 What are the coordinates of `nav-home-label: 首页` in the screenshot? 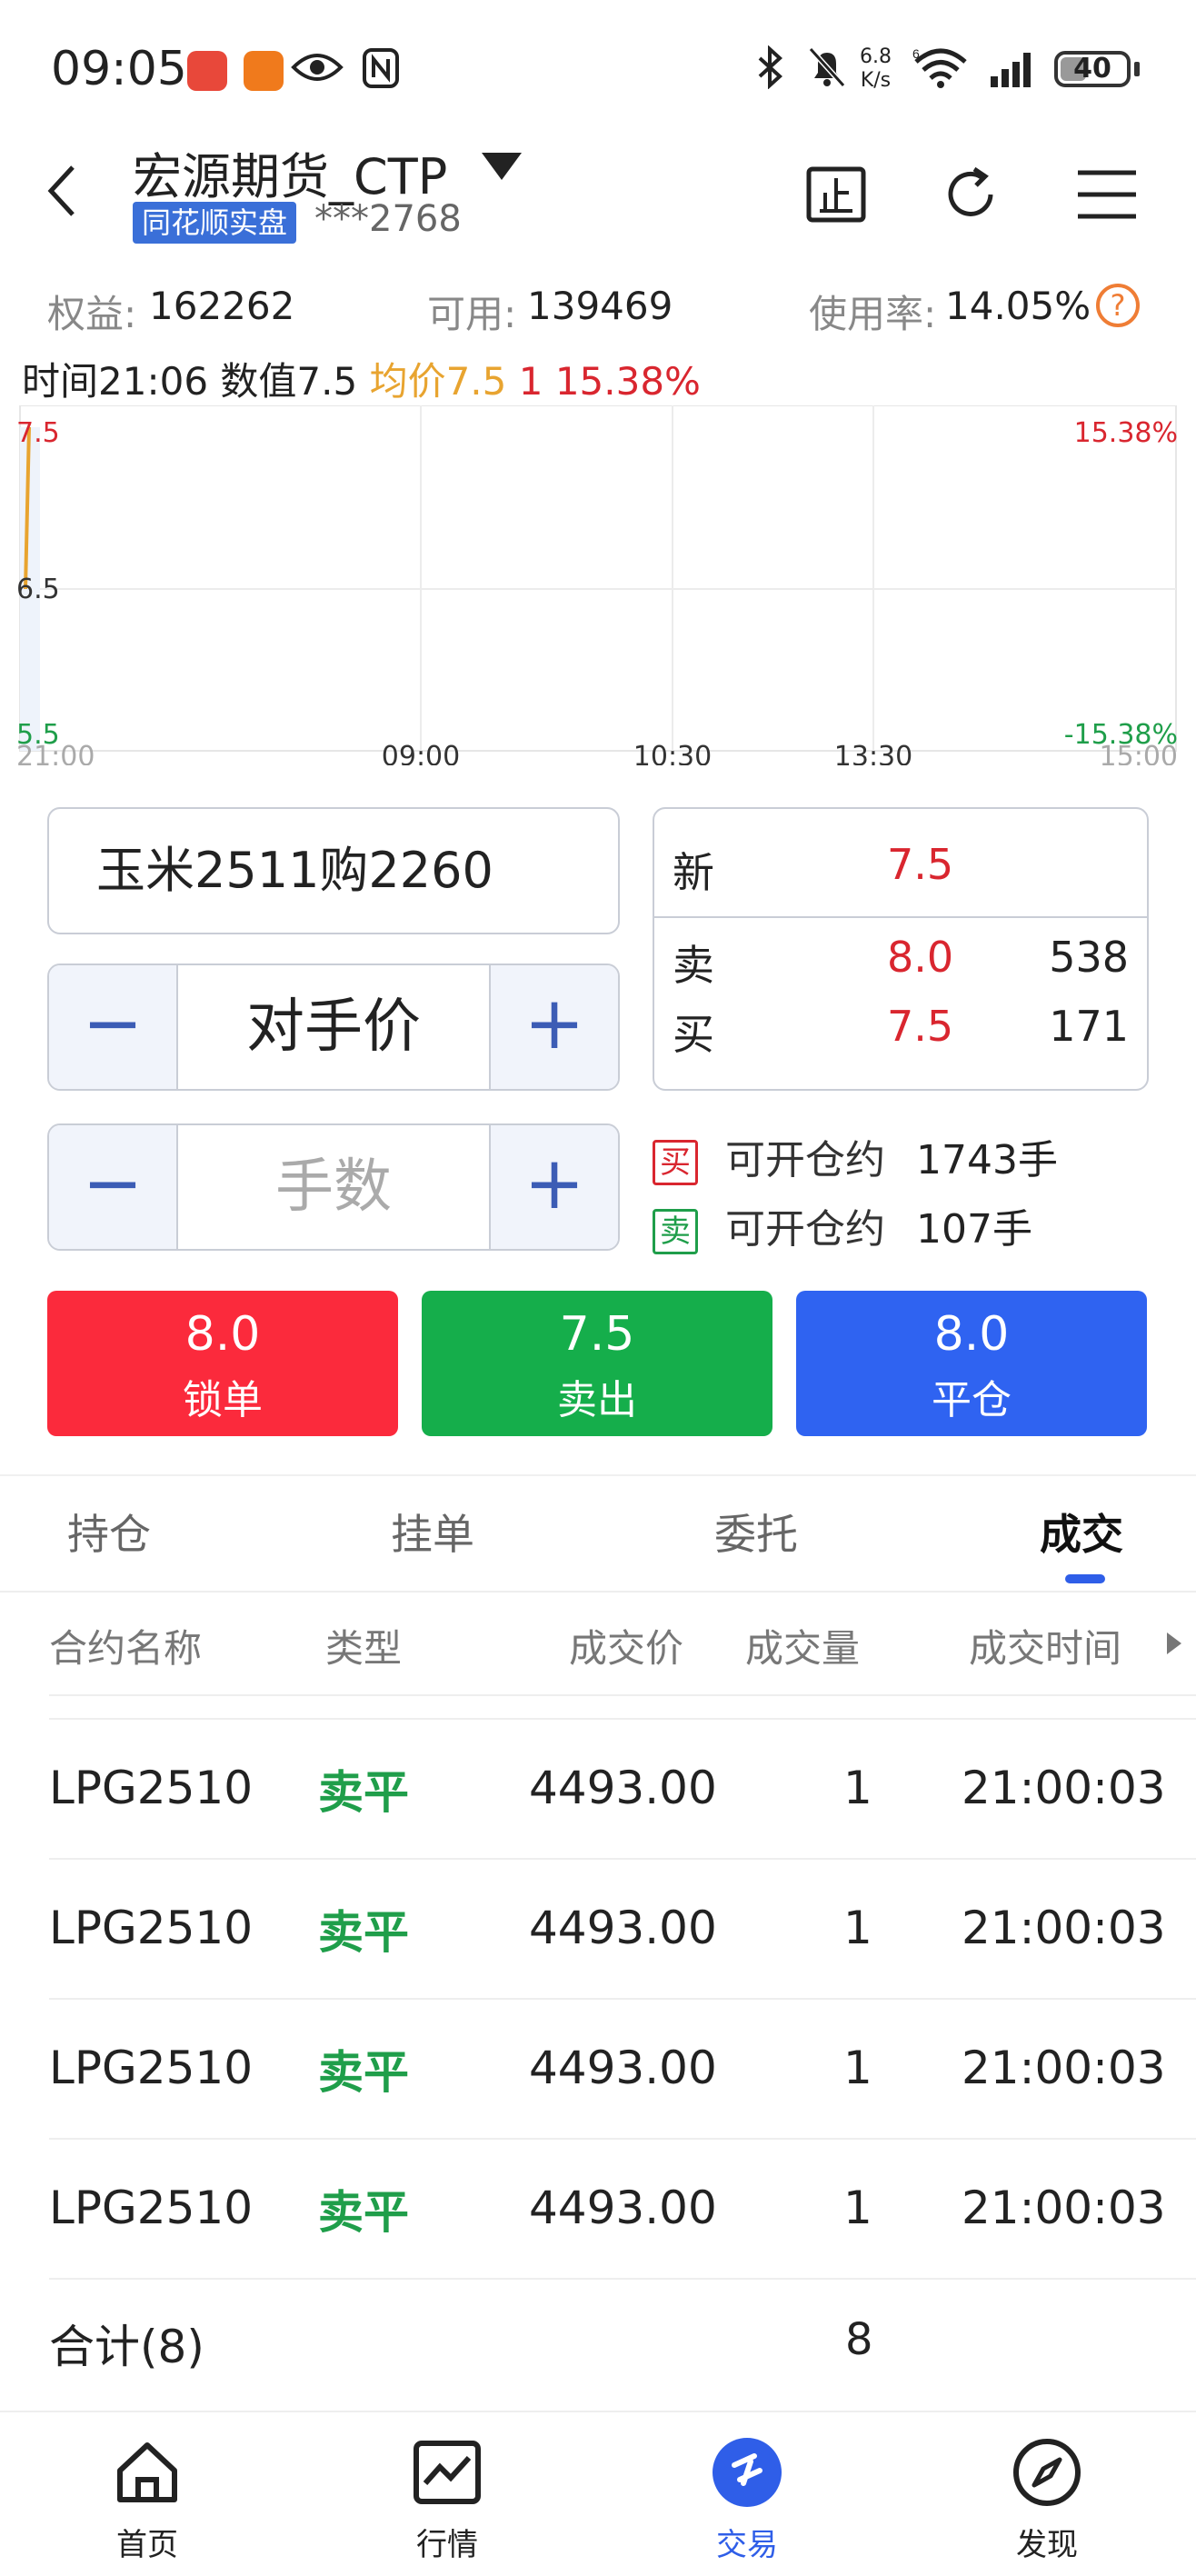 It's located at (147, 2545).